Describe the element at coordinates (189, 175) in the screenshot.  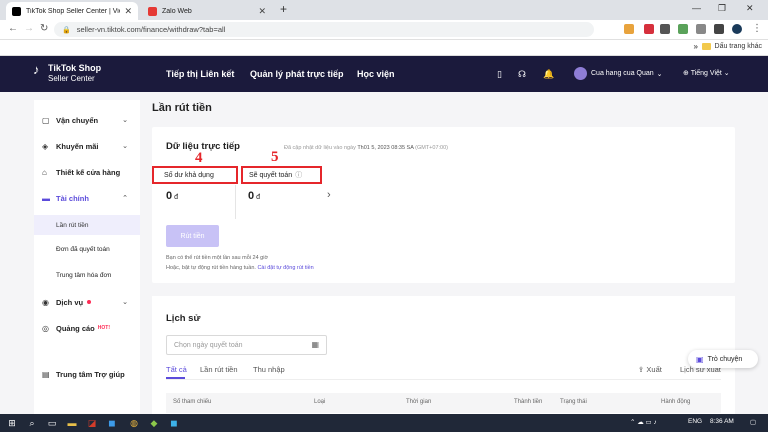
I see `available-label-text: Số dư khả dụng` at that location.